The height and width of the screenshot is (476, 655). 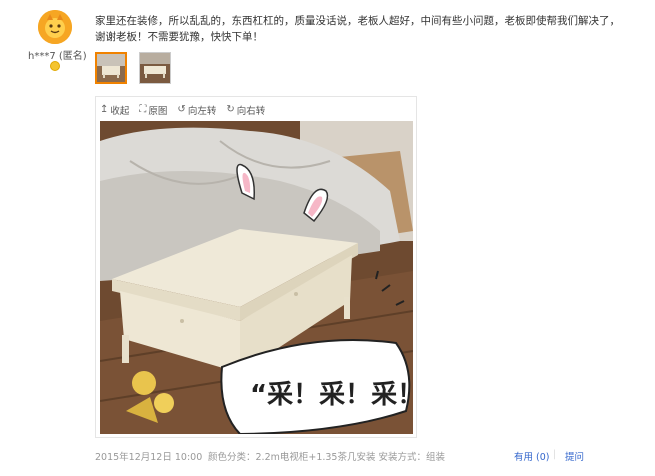 I want to click on rotate-right-button: ↻ 向右转, so click(x=245, y=110).